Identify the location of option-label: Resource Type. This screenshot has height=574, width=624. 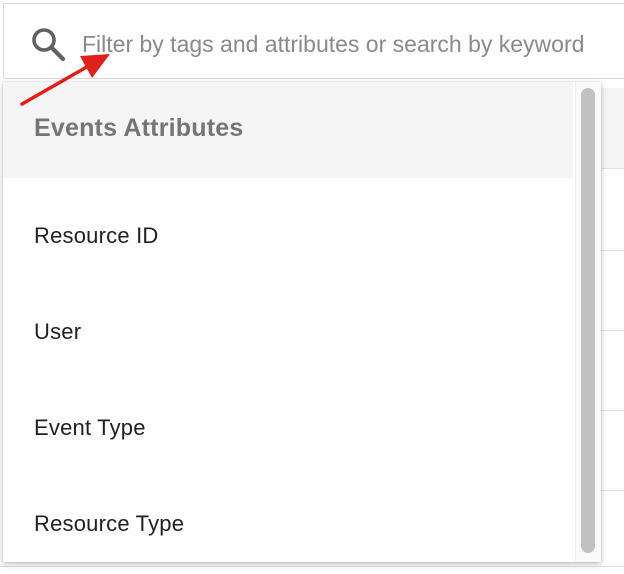
(109, 523).